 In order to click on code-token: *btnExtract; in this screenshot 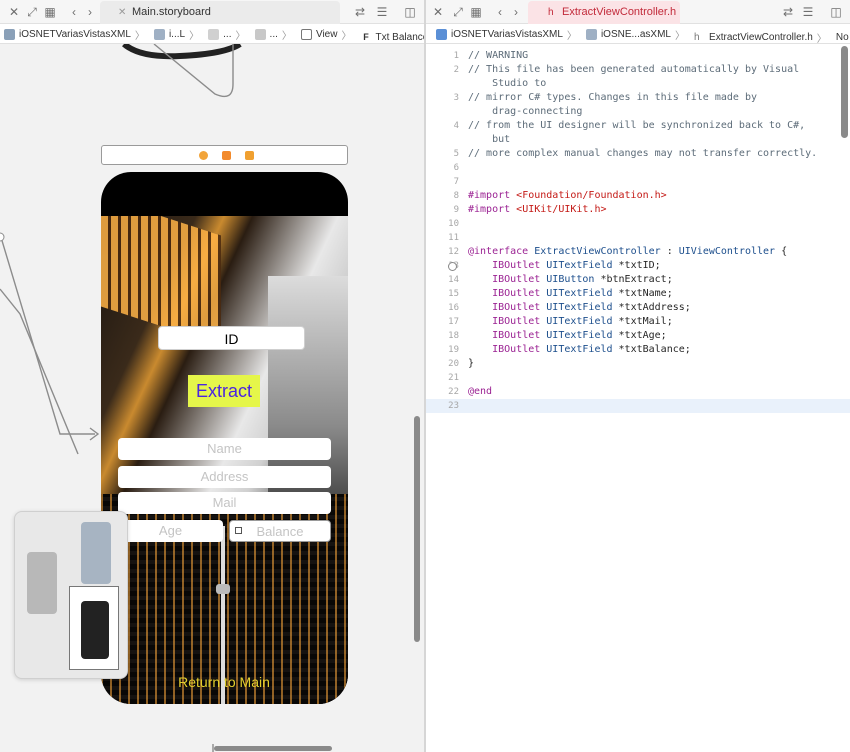, I will do `click(633, 279)`.